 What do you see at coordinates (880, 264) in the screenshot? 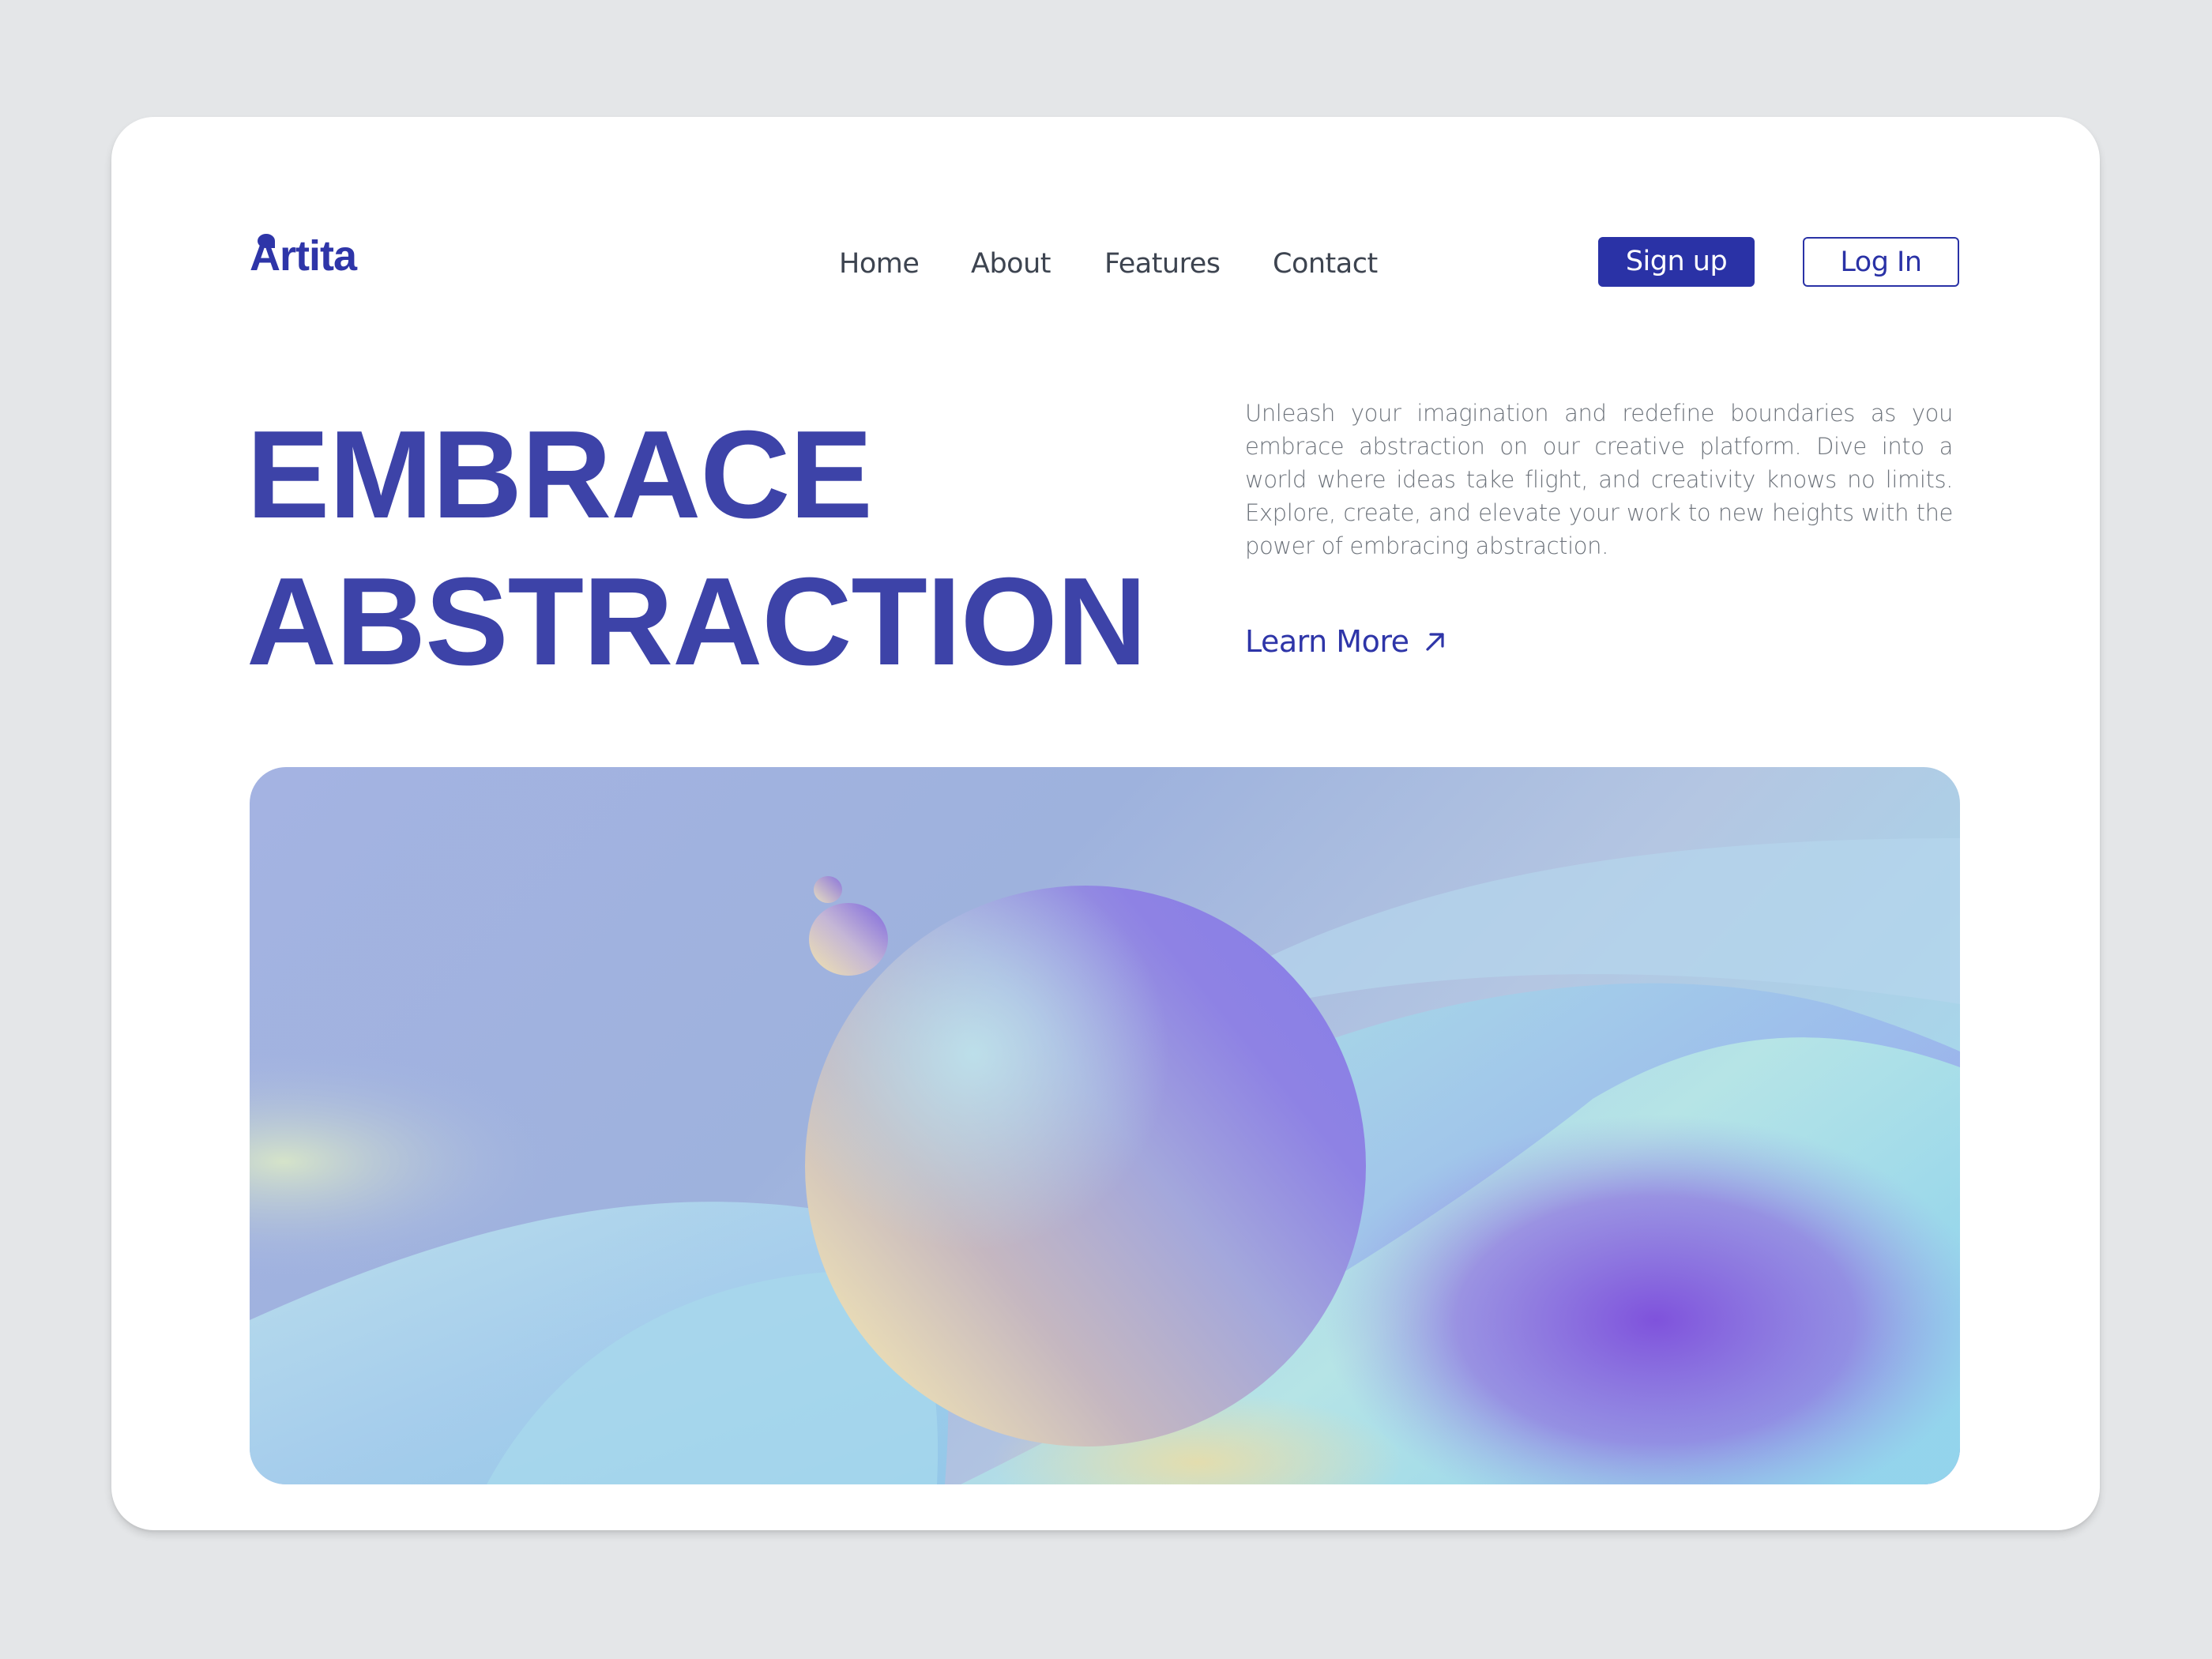
I see `nav-home: Home` at bounding box center [880, 264].